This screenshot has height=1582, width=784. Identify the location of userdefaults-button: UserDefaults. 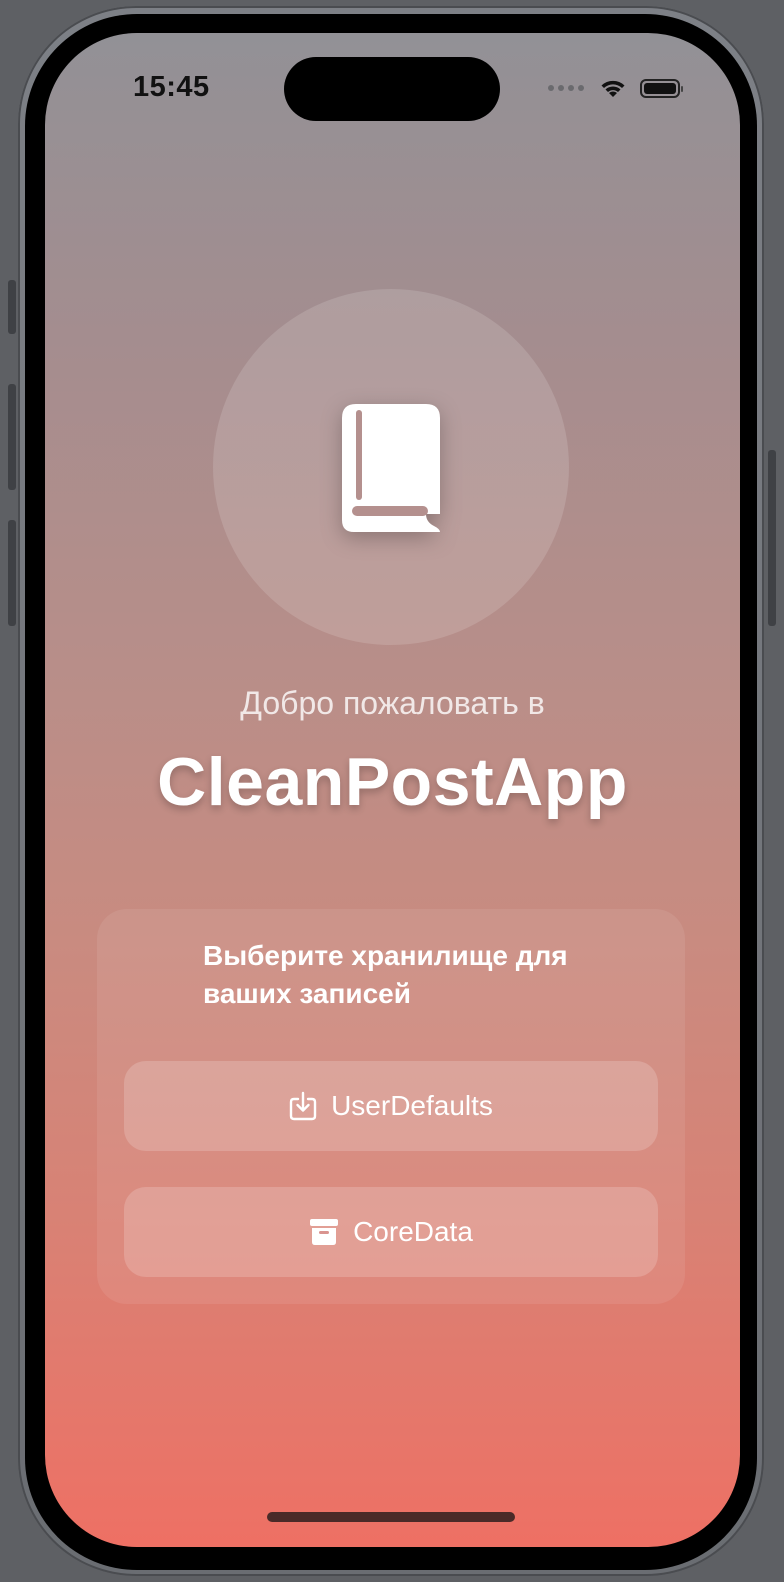
(391, 1106).